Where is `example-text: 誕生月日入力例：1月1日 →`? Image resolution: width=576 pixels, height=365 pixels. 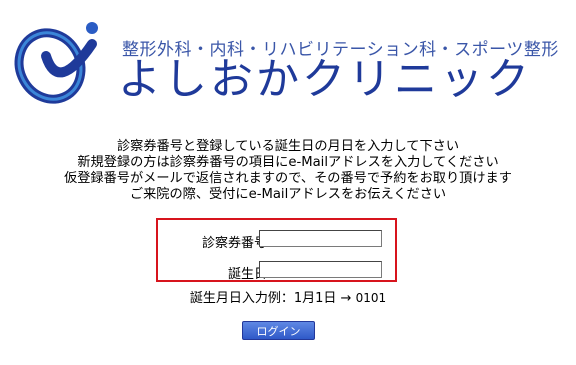
example-text: 誕生月日入力例：1月1日 → is located at coordinates (272, 298).